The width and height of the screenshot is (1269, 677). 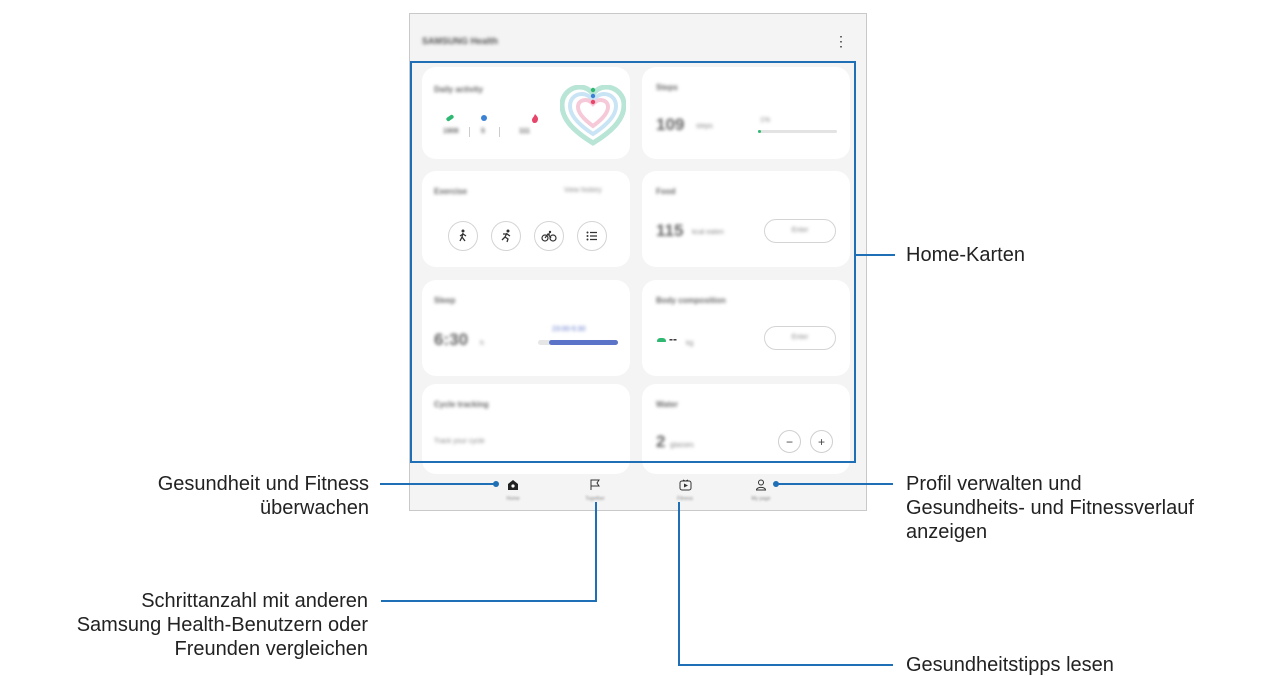 I want to click on callout-line-1: Profil verwalten und, so click(x=994, y=484).